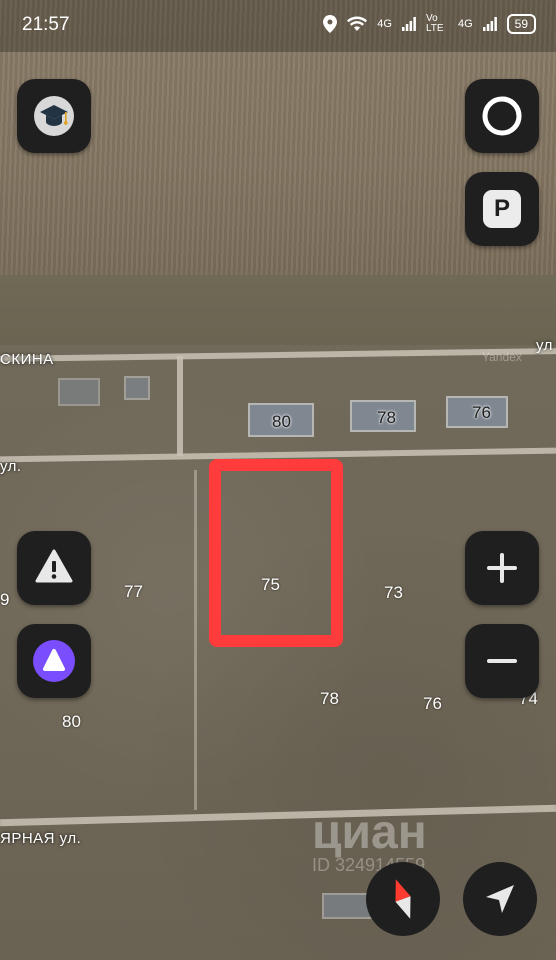  I want to click on my-location-button, so click(500, 899).